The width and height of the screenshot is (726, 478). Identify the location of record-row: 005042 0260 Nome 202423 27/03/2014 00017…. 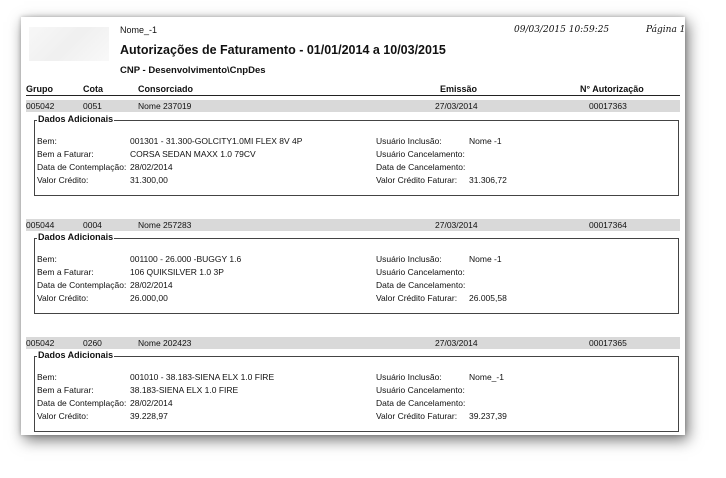
(353, 343).